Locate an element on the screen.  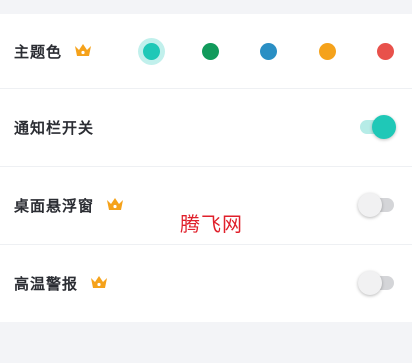
swatch-teal is located at coordinates (151, 51).